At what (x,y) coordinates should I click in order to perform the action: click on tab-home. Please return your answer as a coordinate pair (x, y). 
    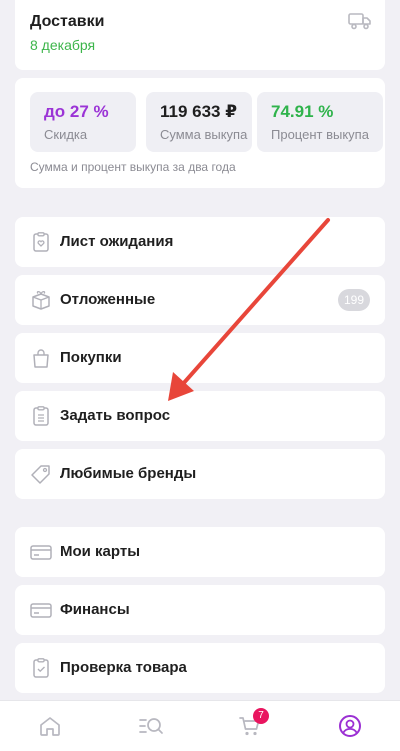
    Looking at the image, I should click on (50, 726).